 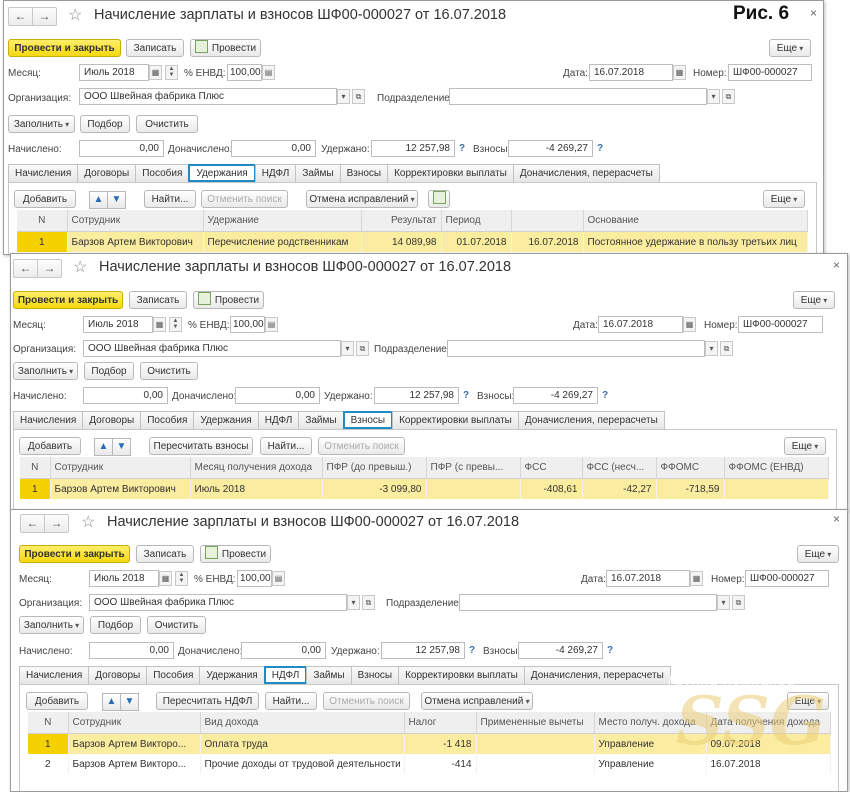 What do you see at coordinates (476, 221) in the screenshot?
I see `col-header: Период` at bounding box center [476, 221].